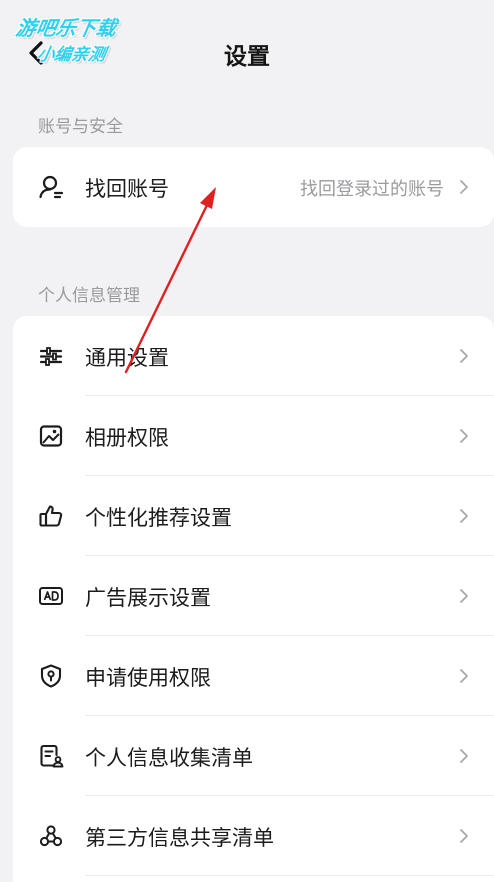 This screenshot has width=494, height=882. Describe the element at coordinates (51, 756) in the screenshot. I see `document-user-icon` at that location.